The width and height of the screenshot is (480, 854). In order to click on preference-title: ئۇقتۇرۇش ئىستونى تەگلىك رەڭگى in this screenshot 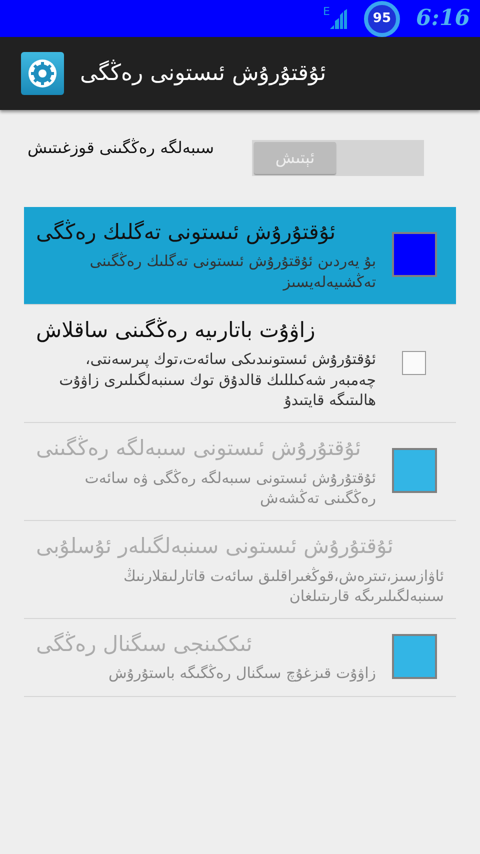, I will do `click(186, 232)`.